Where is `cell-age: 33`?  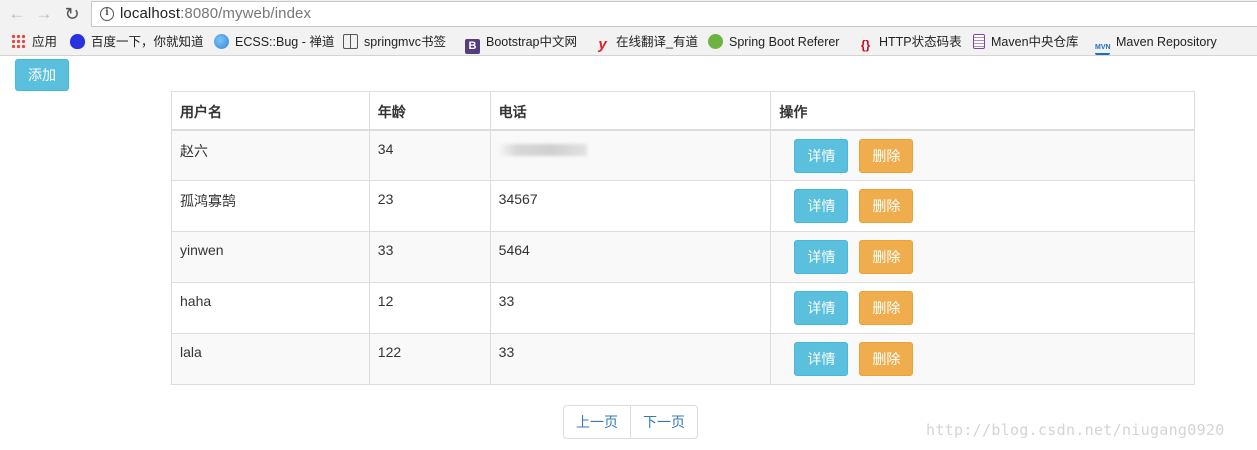
cell-age: 33 is located at coordinates (429, 257).